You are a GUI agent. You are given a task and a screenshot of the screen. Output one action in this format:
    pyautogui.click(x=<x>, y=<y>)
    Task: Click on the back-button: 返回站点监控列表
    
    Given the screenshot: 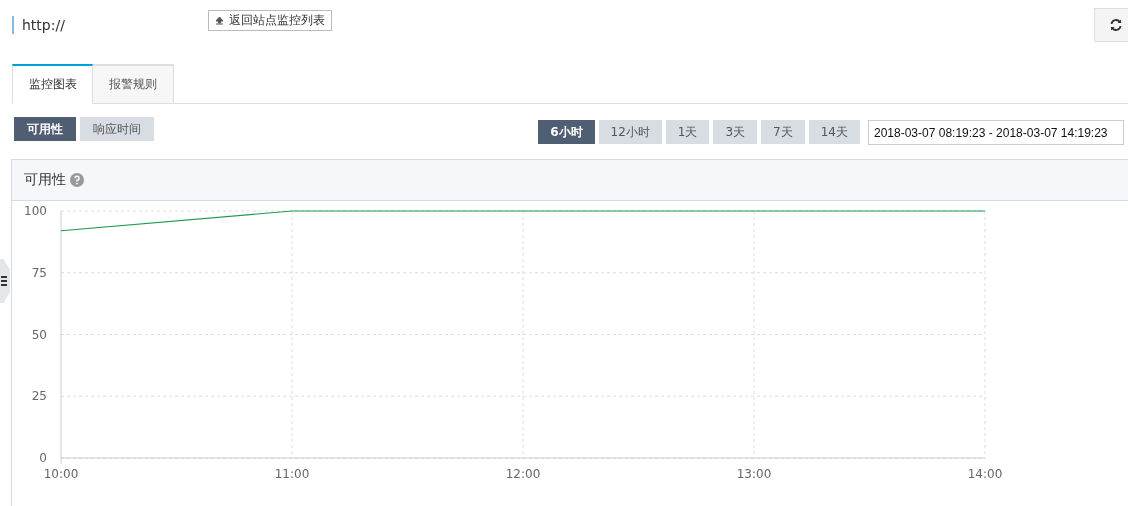 What is the action you would take?
    pyautogui.click(x=270, y=20)
    